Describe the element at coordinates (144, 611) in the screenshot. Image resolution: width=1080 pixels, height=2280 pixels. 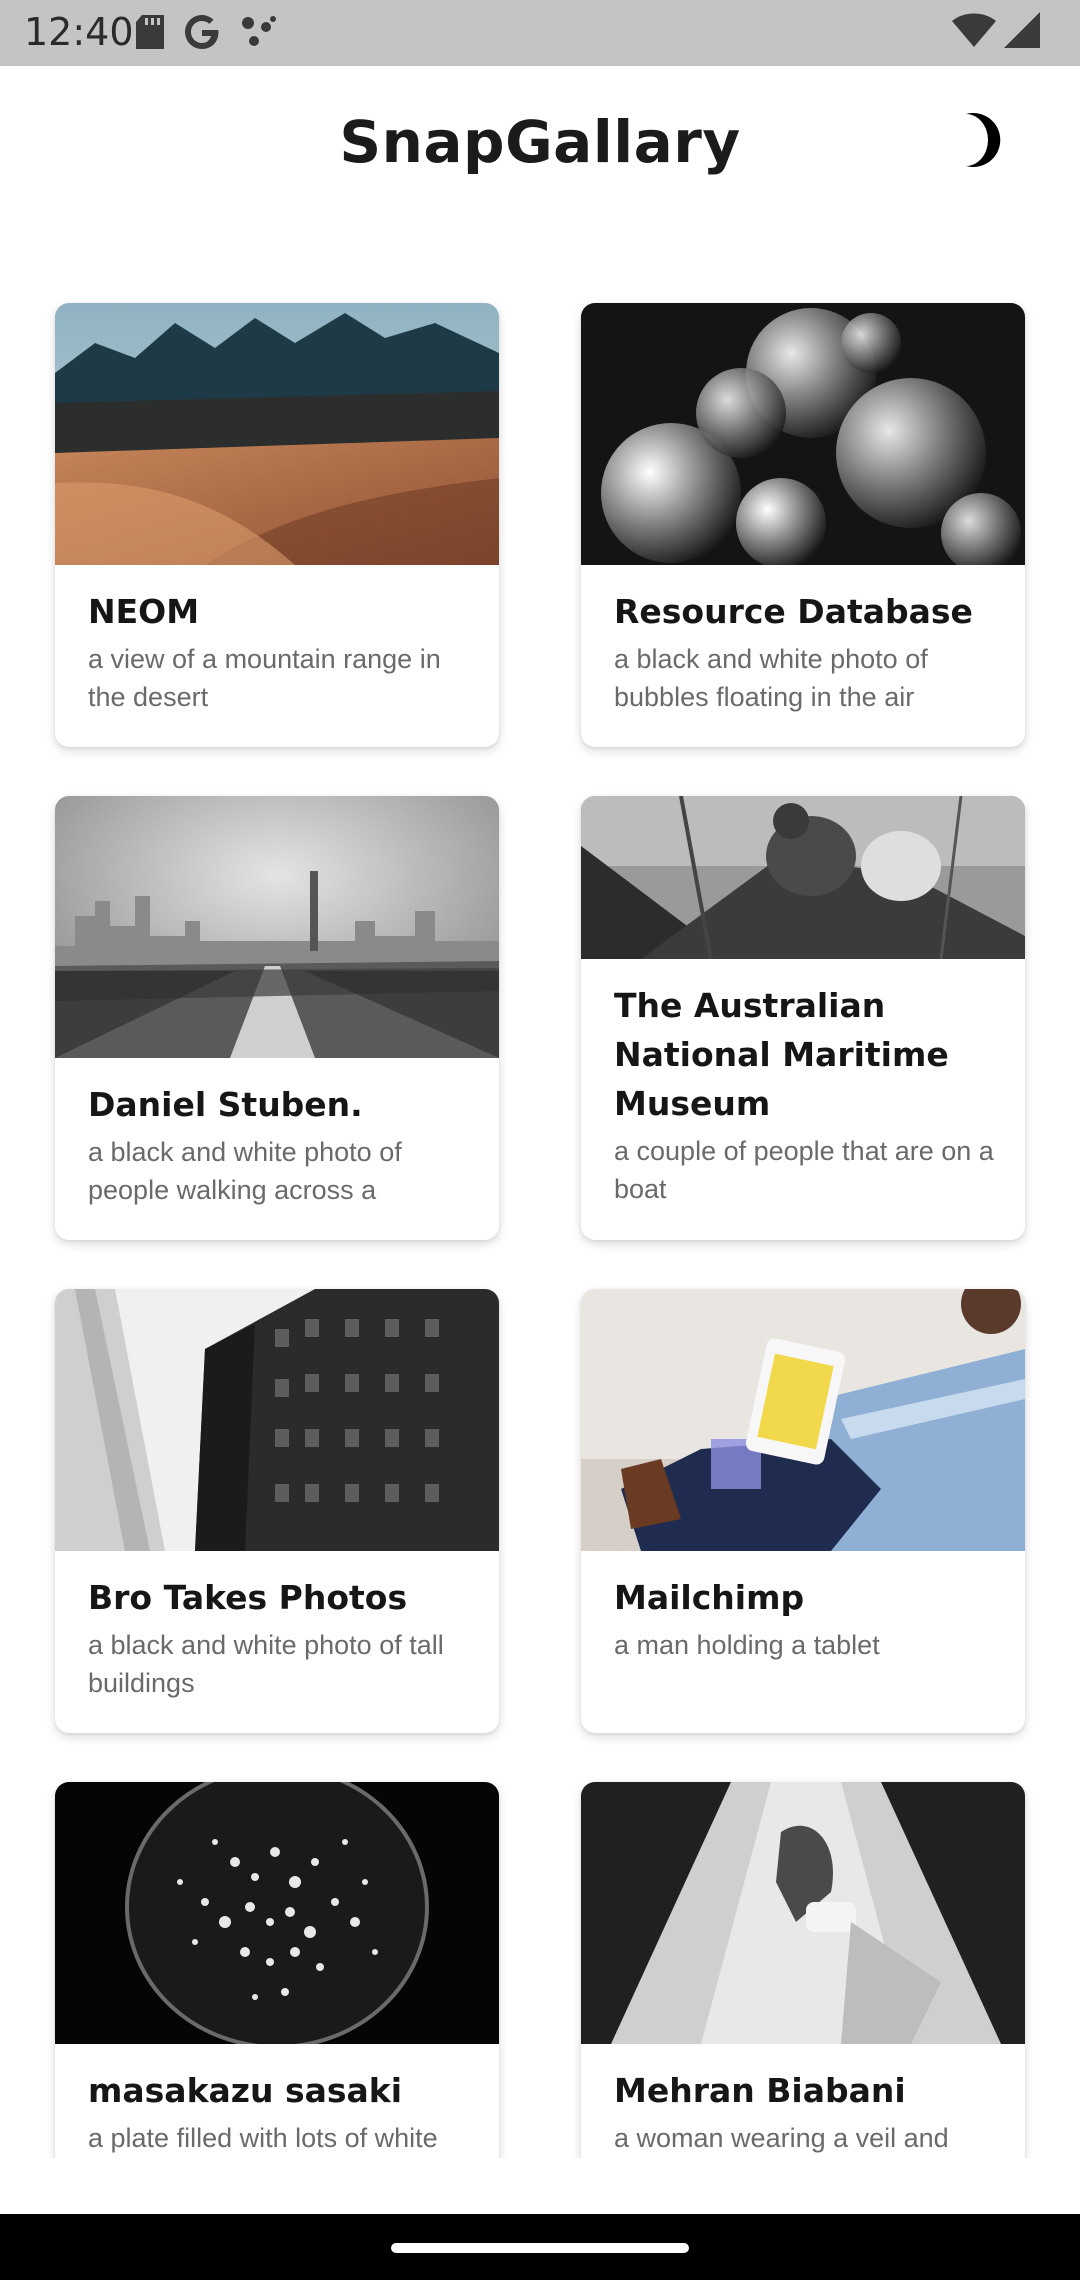
I see `card-title: NEOM` at that location.